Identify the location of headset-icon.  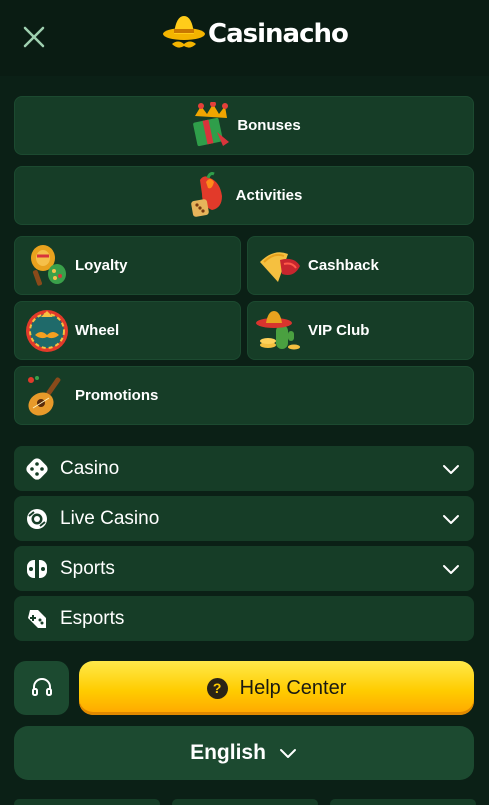
(41, 687).